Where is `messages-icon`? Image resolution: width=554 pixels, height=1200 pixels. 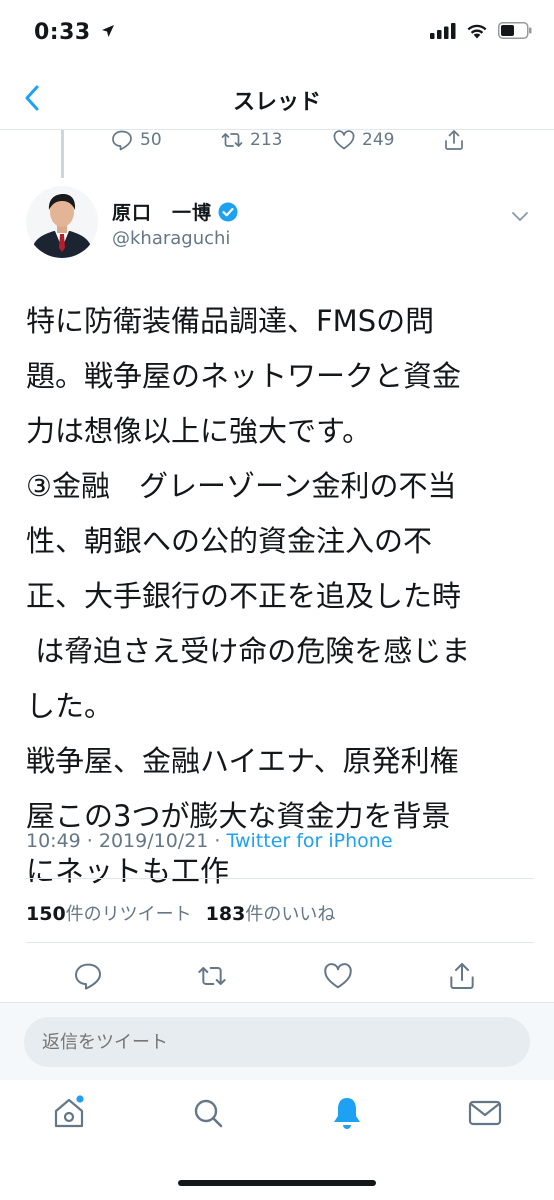
messages-icon is located at coordinates (485, 1113).